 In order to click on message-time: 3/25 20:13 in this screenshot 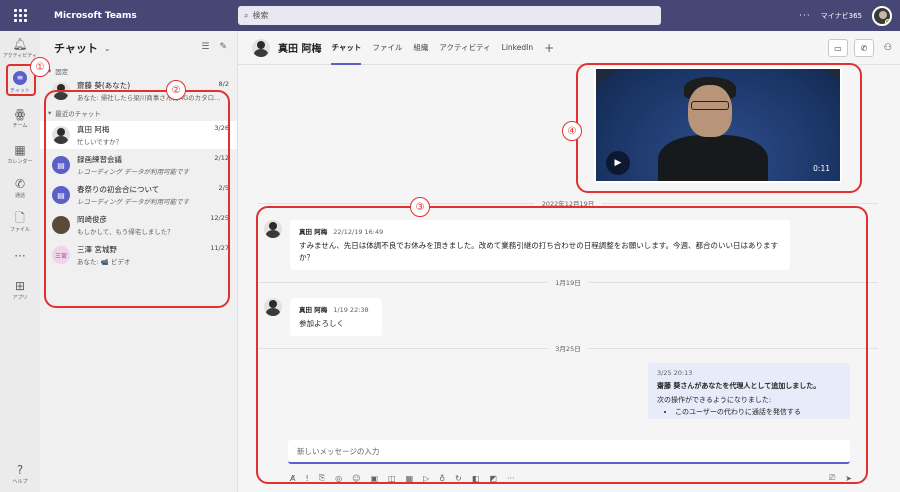, I will do `click(675, 373)`.